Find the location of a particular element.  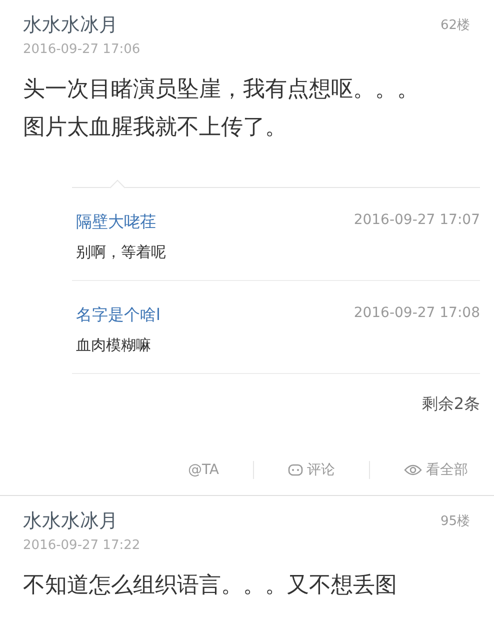

reply-author: 隔壁大咾荏 is located at coordinates (116, 222).